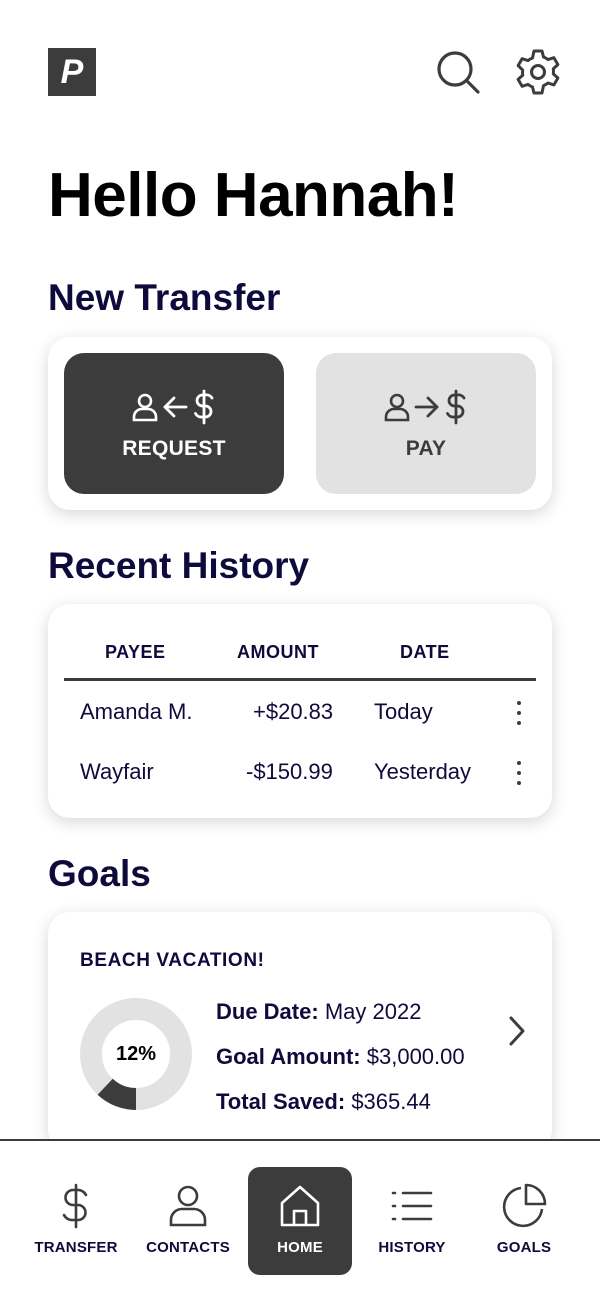 The image size is (600, 1299). Describe the element at coordinates (524, 1205) in the screenshot. I see `pie-chart-icon` at that location.